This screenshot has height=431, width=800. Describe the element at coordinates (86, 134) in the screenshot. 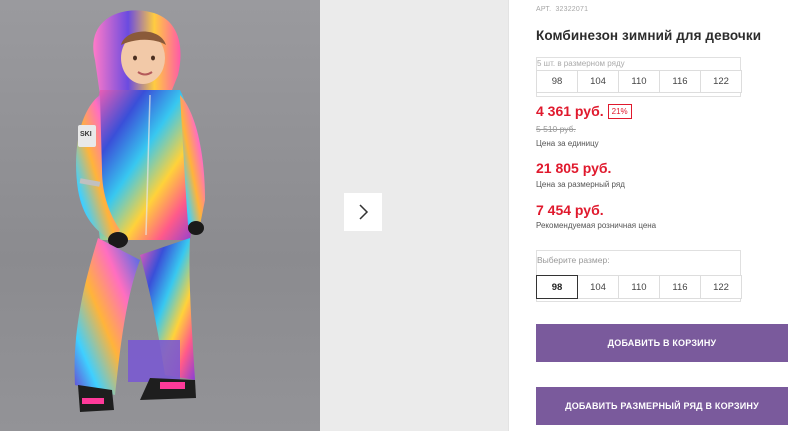

I see `ski-badge-text: SKI` at that location.